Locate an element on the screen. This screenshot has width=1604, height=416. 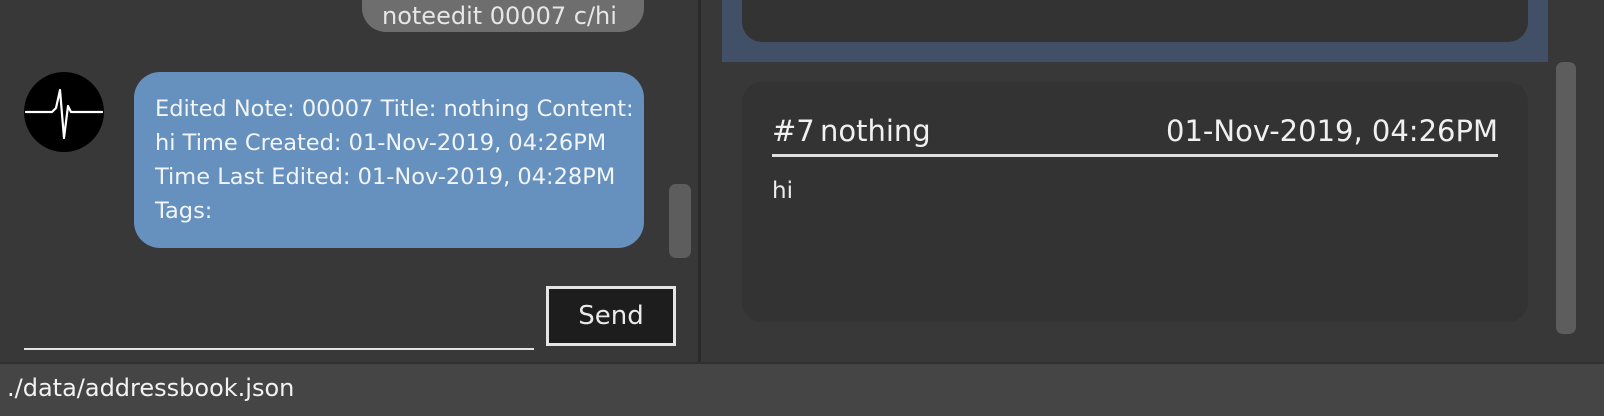
note-id: #7 is located at coordinates (793, 131).